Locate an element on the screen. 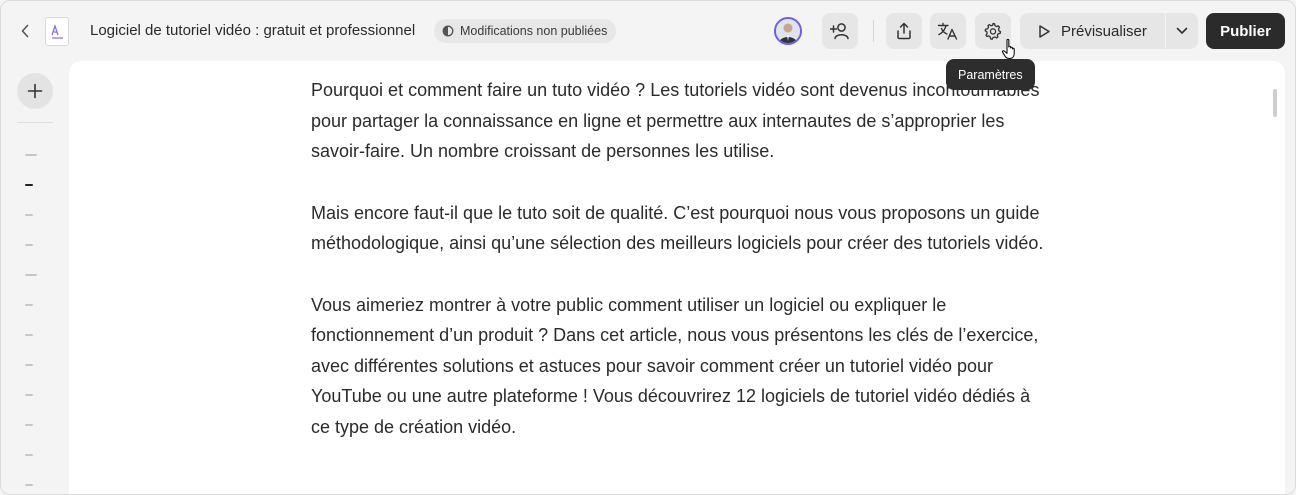 The width and height of the screenshot is (1296, 495). document-icon is located at coordinates (57, 31).